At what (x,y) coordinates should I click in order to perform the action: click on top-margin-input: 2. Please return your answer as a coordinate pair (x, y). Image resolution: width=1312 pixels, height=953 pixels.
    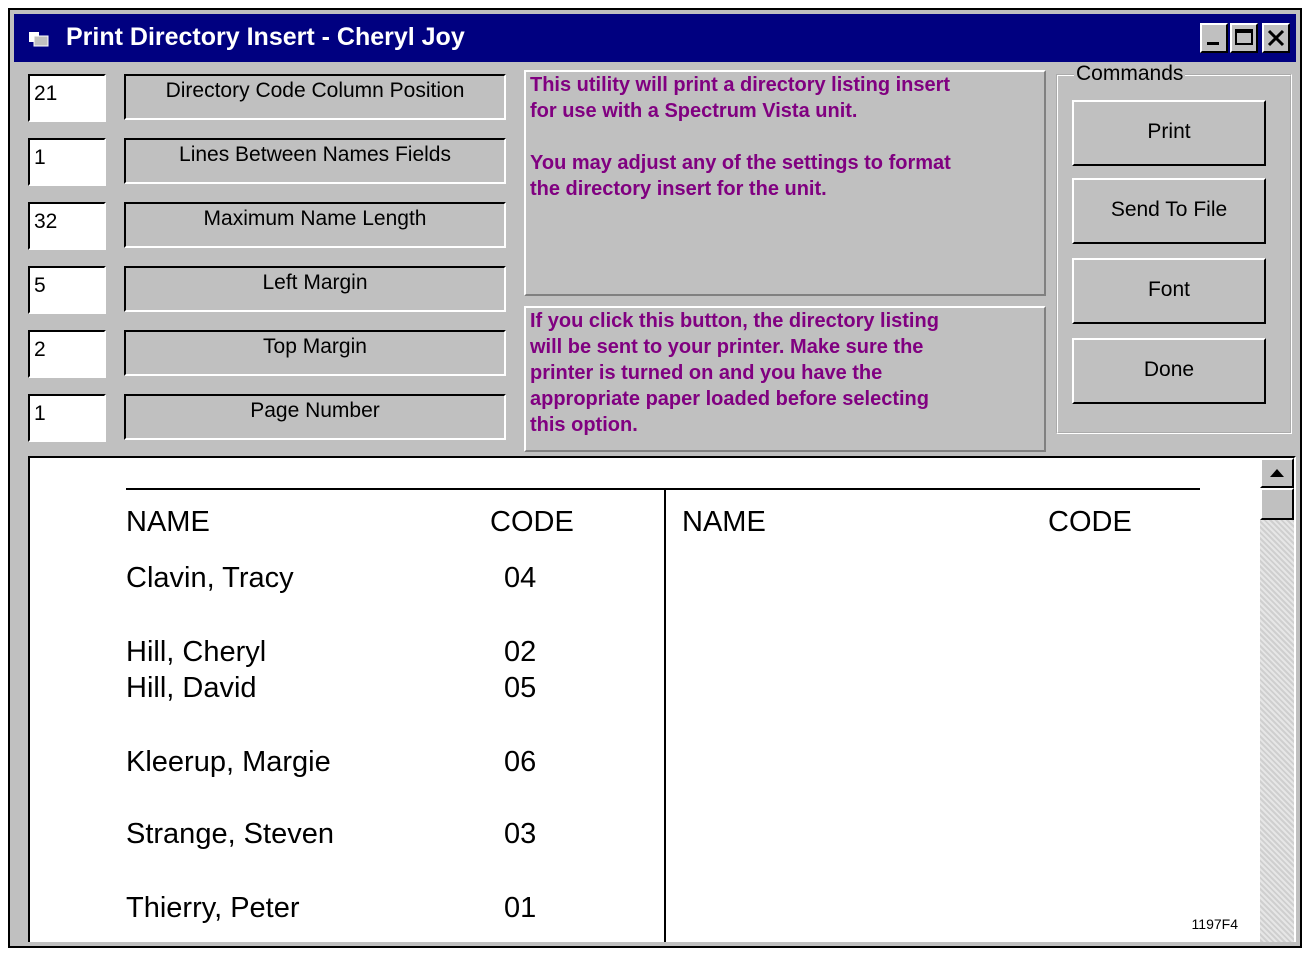
    Looking at the image, I should click on (67, 354).